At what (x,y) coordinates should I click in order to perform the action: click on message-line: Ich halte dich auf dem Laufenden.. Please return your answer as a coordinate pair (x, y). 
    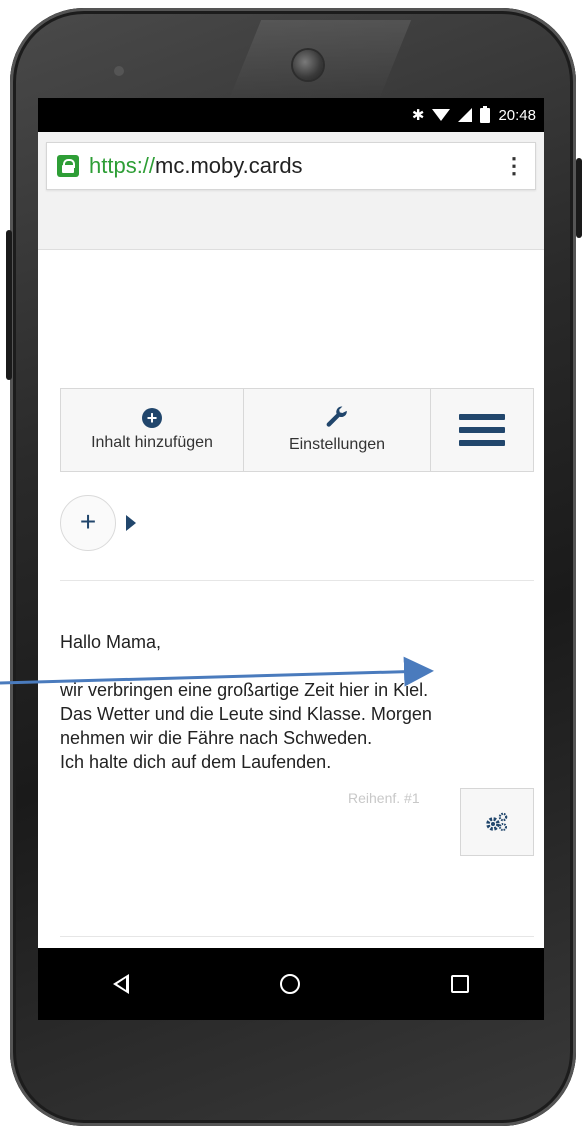
    Looking at the image, I should click on (196, 762).